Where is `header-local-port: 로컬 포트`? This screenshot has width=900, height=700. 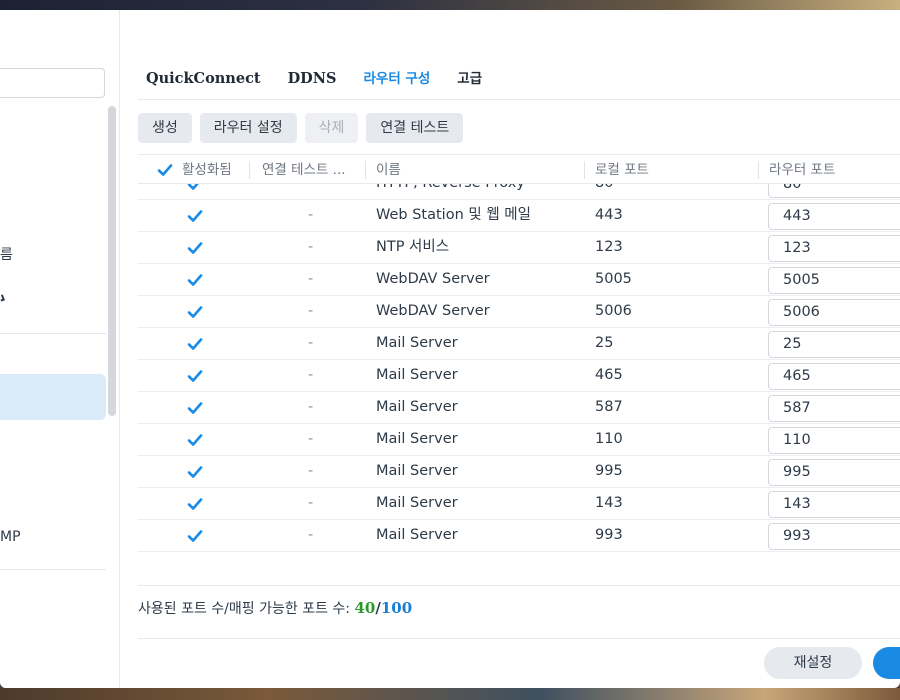
header-local-port: 로컬 포트 is located at coordinates (670, 170).